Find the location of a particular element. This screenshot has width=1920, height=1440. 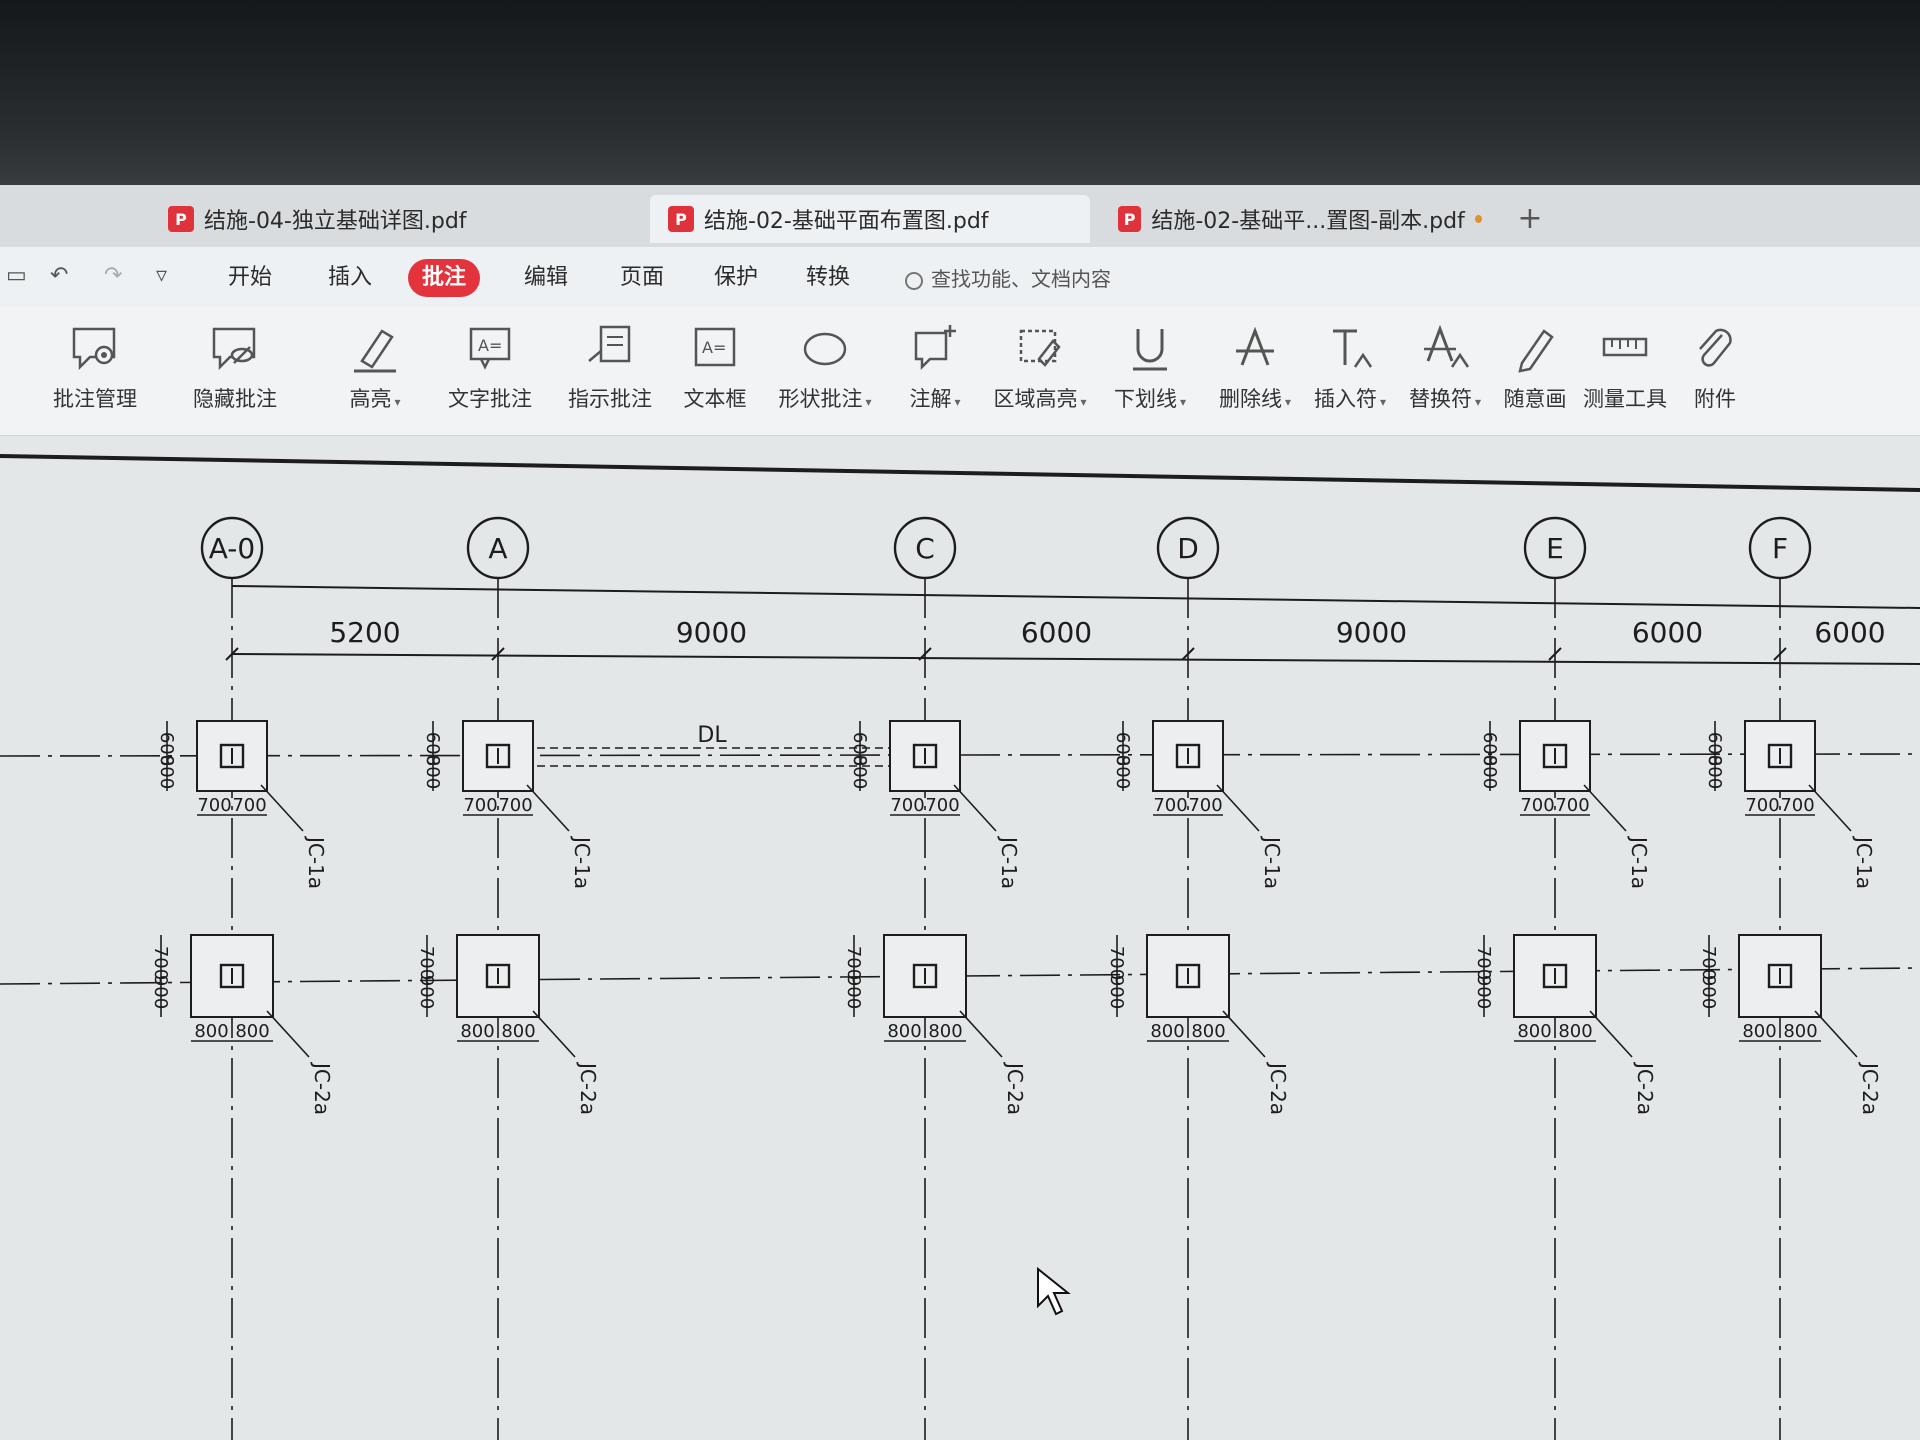

beam-label: DL is located at coordinates (712, 735).